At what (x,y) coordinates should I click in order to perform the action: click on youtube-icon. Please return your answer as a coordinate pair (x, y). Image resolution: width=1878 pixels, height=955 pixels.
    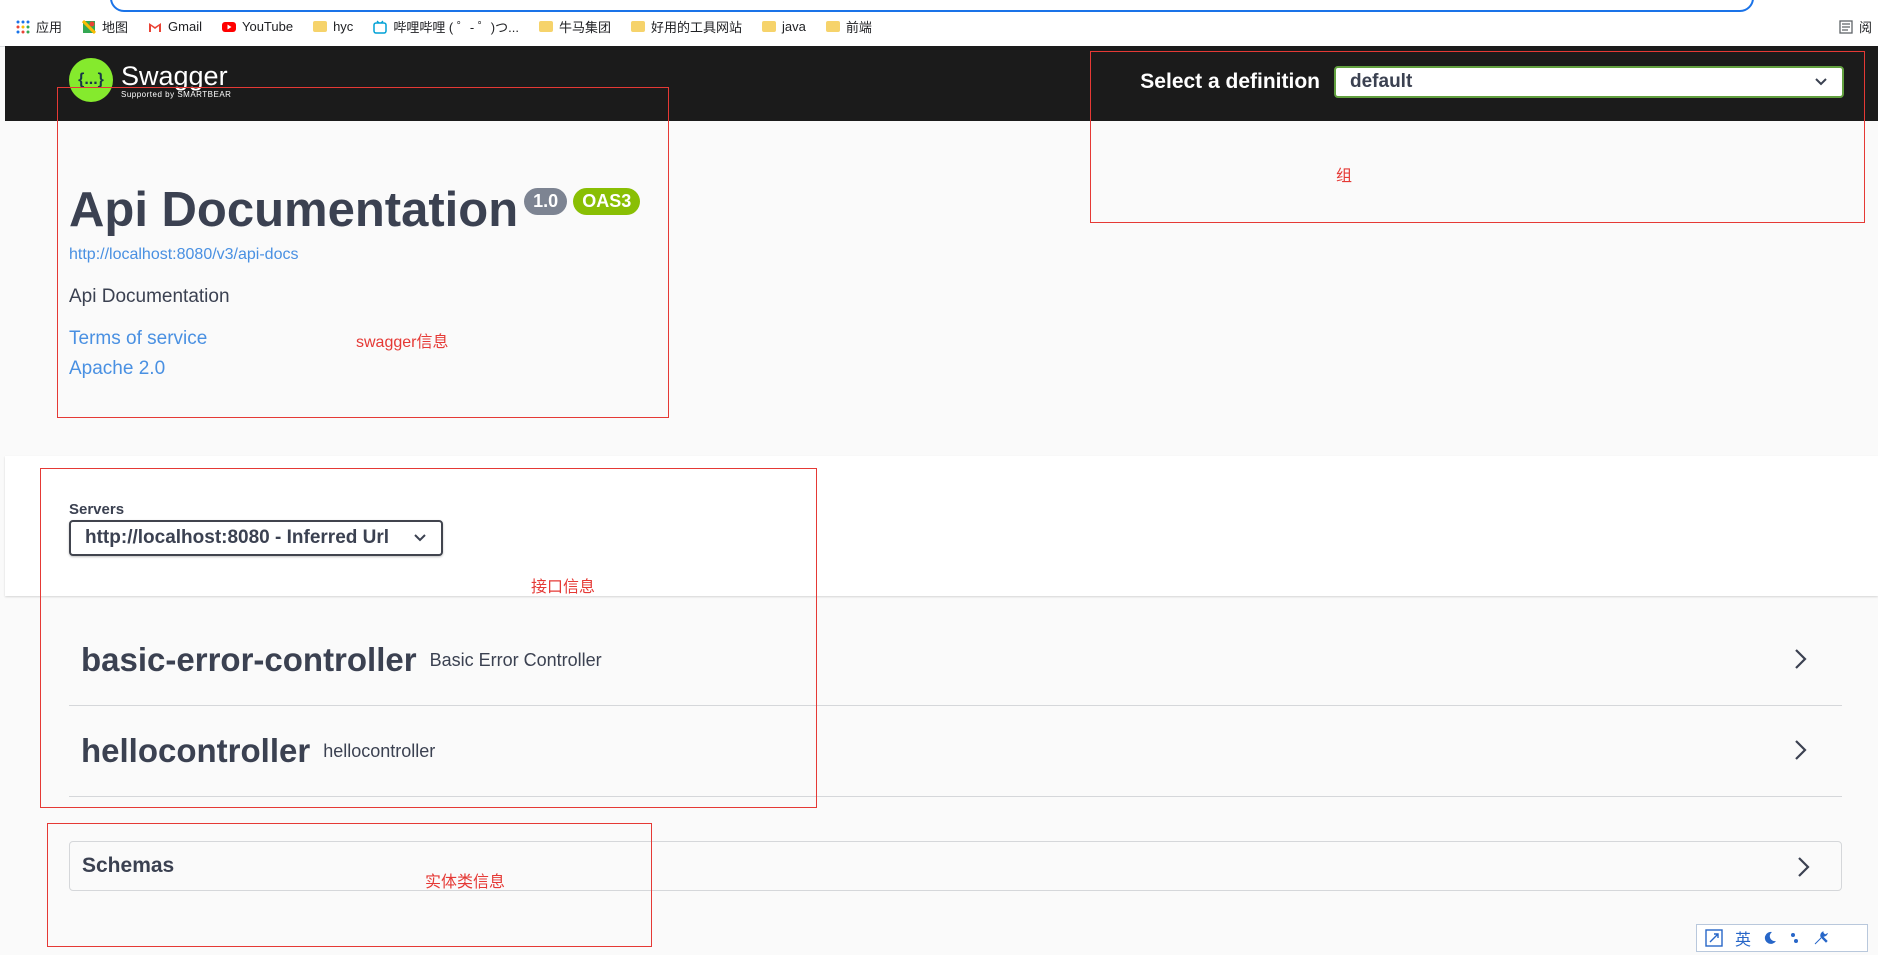
    Looking at the image, I should click on (228, 26).